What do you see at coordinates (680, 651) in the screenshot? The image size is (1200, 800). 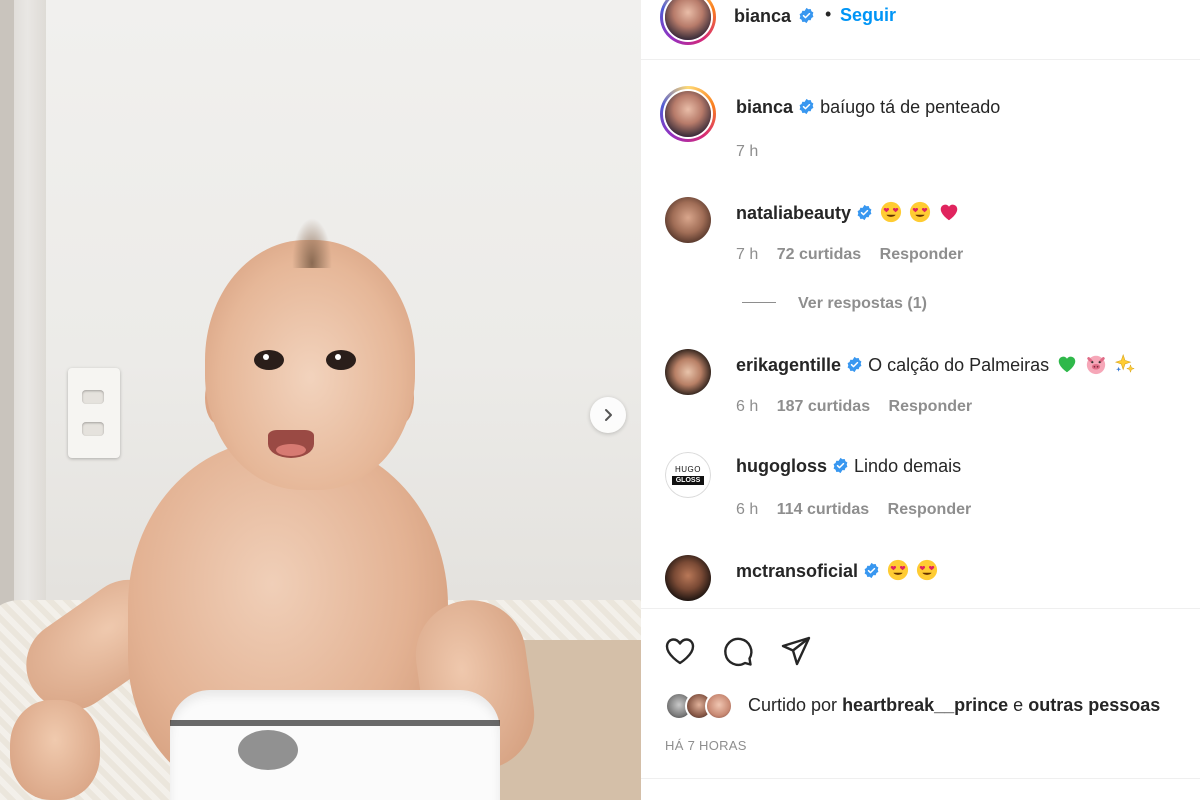 I see `heart-icon` at bounding box center [680, 651].